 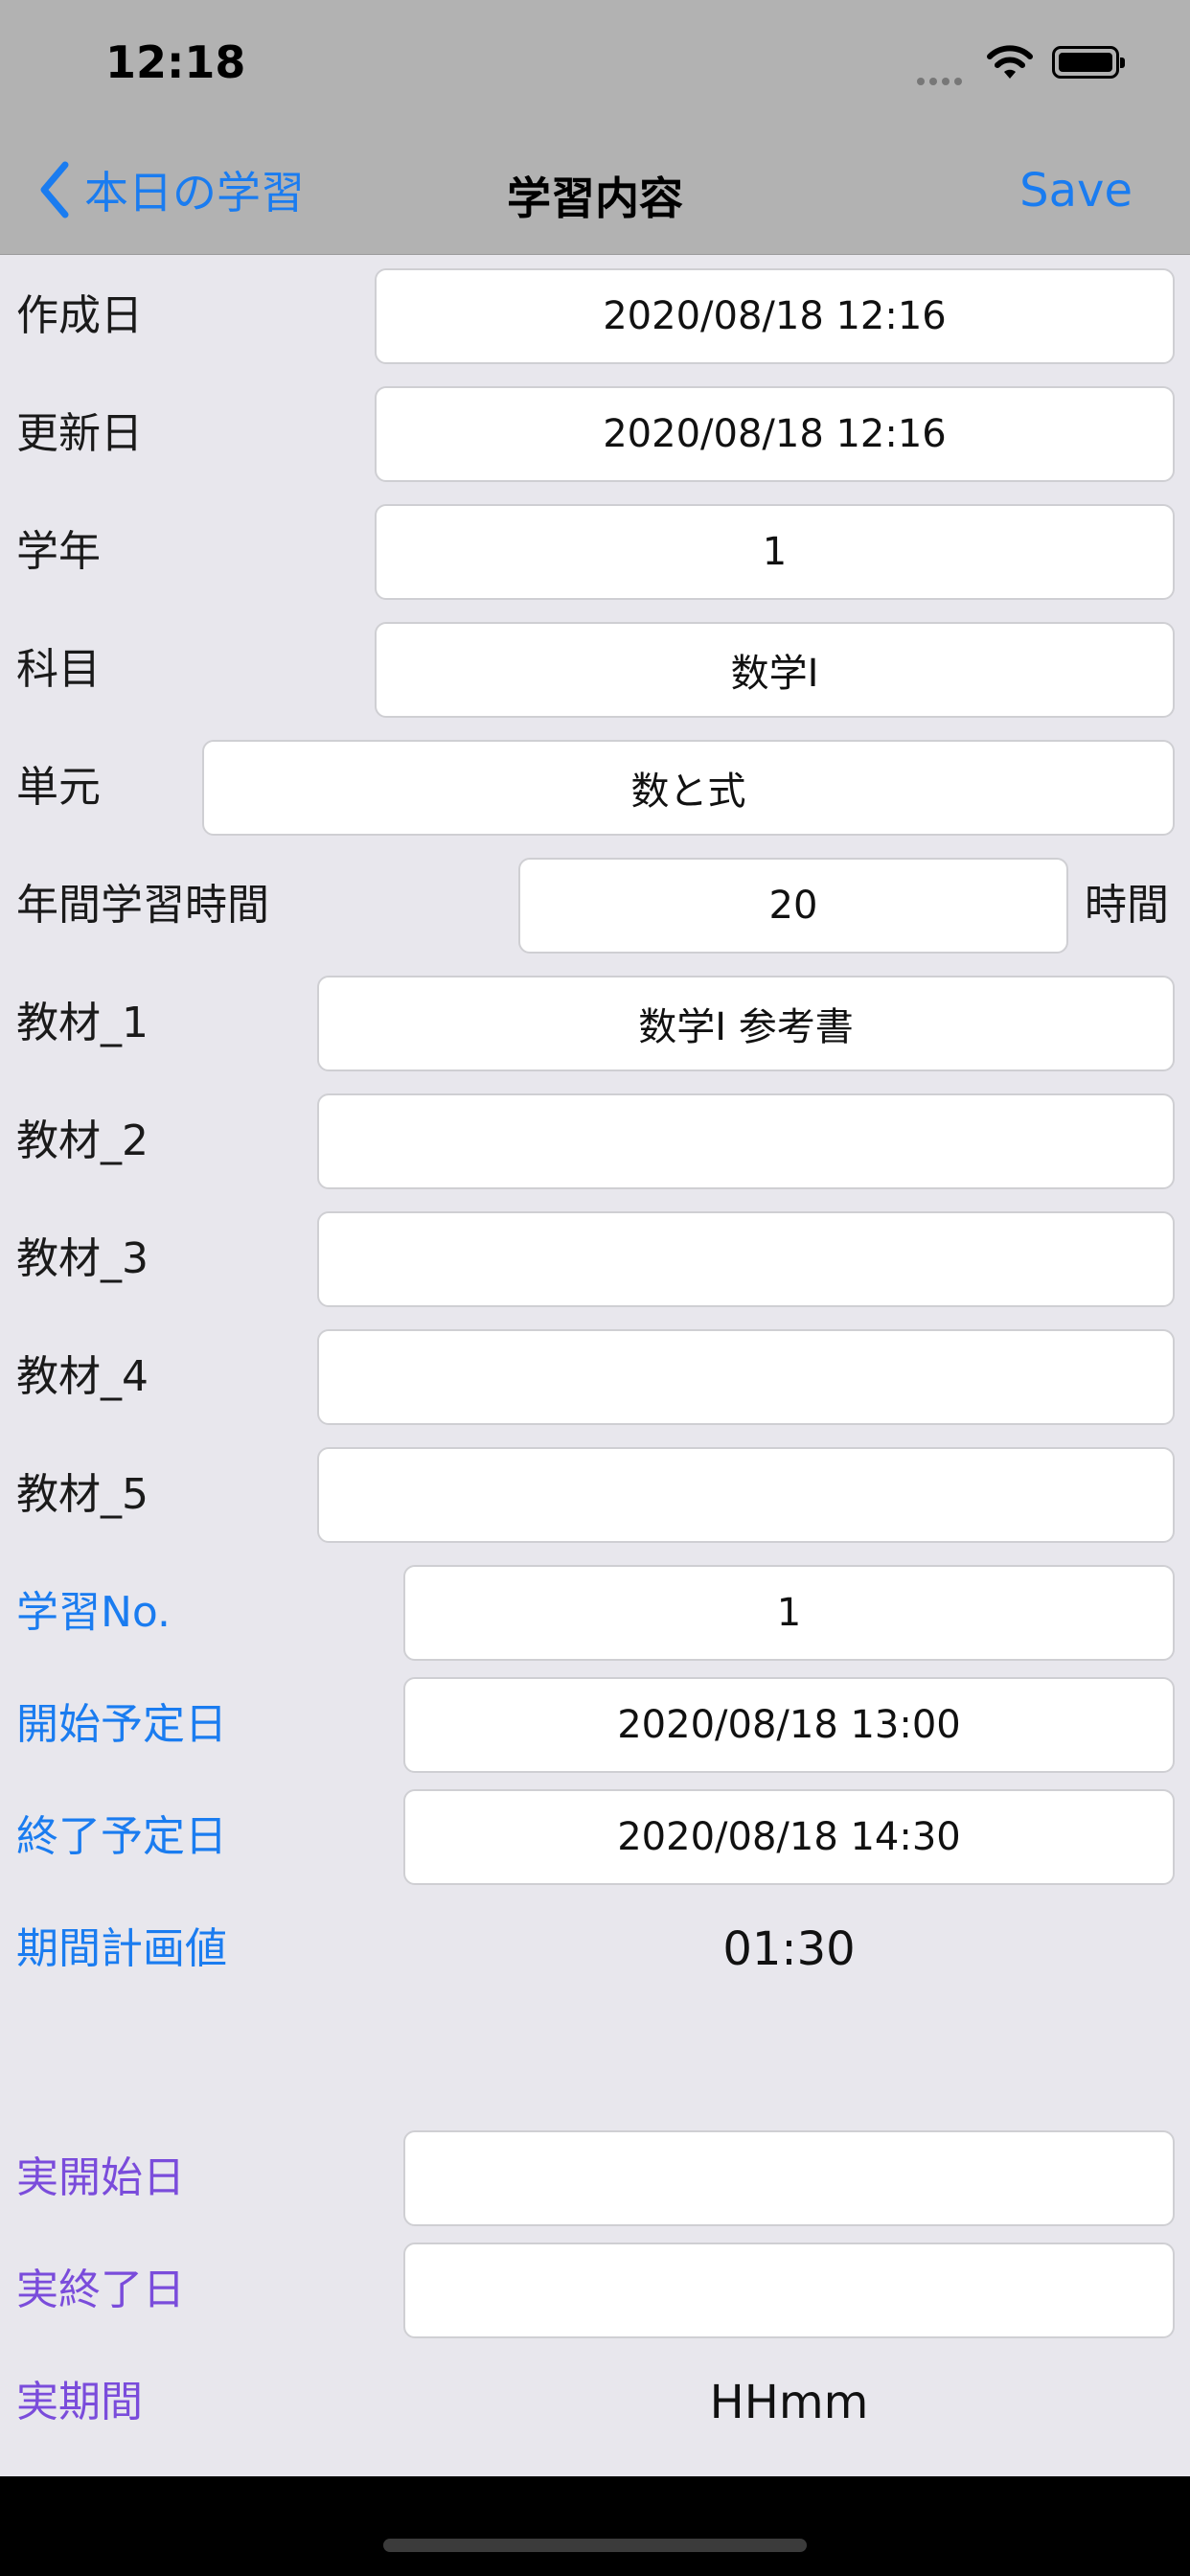 I want to click on material-2-field, so click(x=746, y=1141).